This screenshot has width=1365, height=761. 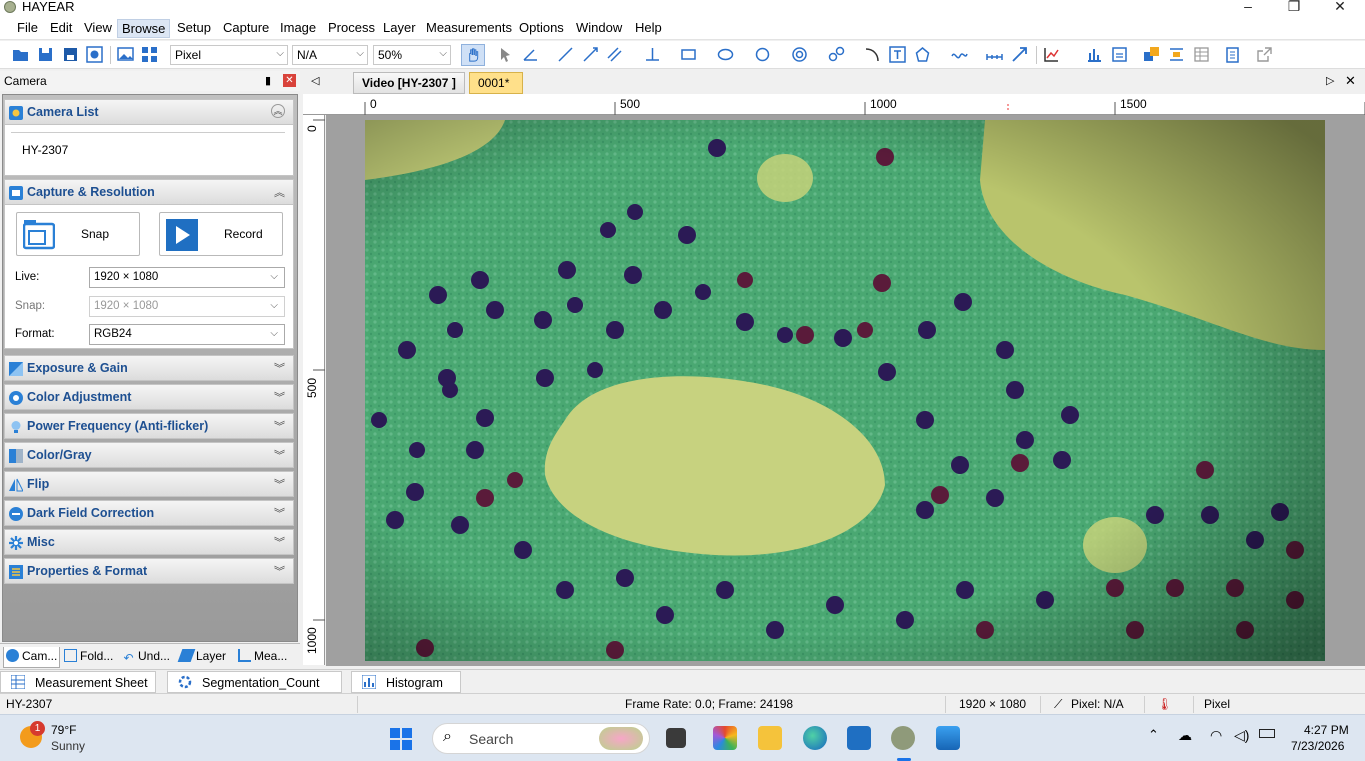 What do you see at coordinates (530, 54) in the screenshot?
I see `angle-icon` at bounding box center [530, 54].